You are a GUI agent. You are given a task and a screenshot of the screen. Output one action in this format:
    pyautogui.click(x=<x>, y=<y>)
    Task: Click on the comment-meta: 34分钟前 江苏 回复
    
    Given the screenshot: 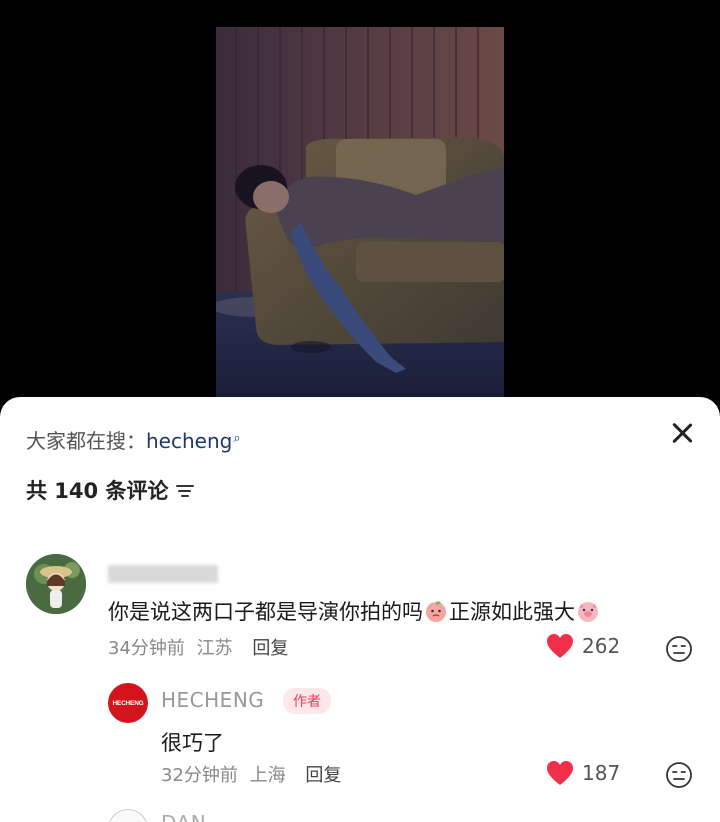 What is the action you would take?
    pyautogui.click(x=198, y=647)
    